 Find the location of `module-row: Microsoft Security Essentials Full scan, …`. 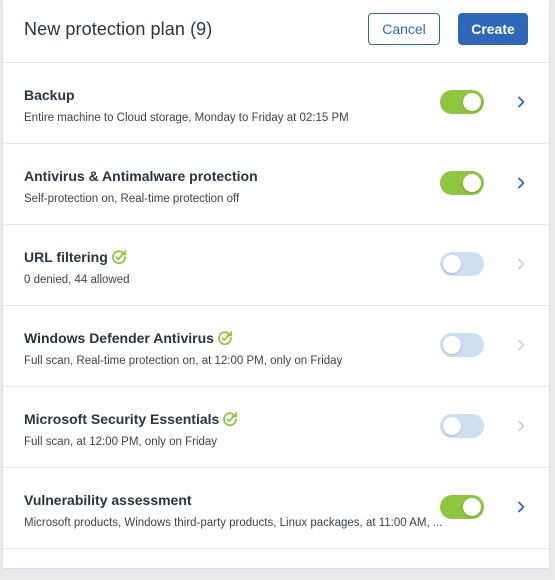

module-row: Microsoft Security Essentials Full scan, … is located at coordinates (276, 427).